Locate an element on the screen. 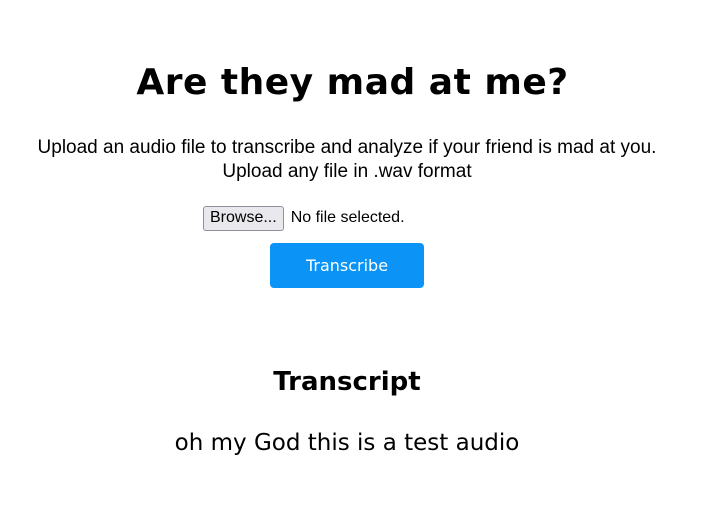  file-input: Browse... No file selected. is located at coordinates (304, 218).